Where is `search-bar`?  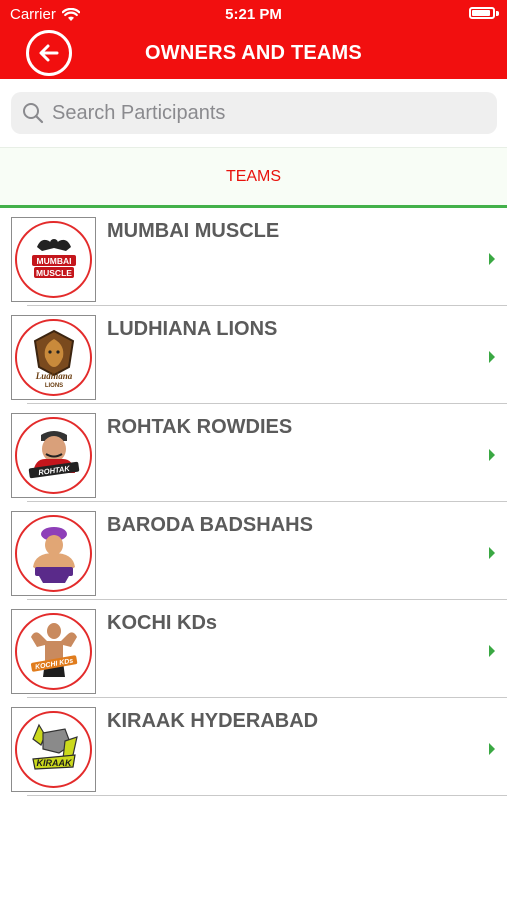
search-bar is located at coordinates (253, 113).